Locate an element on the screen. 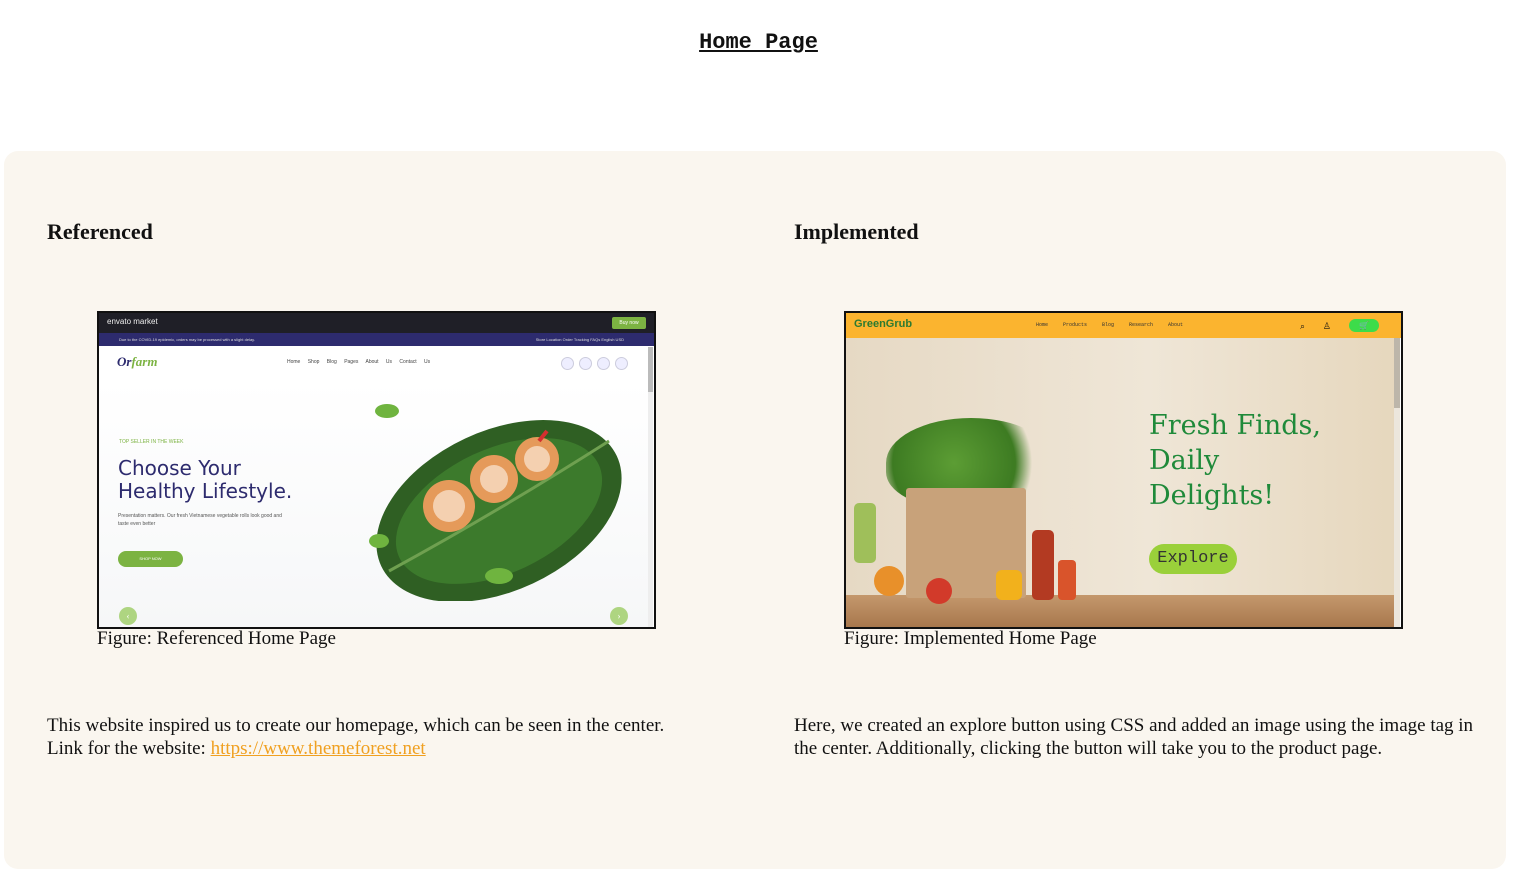 The width and height of the screenshot is (1517, 871). user-icon is located at coordinates (585, 363).